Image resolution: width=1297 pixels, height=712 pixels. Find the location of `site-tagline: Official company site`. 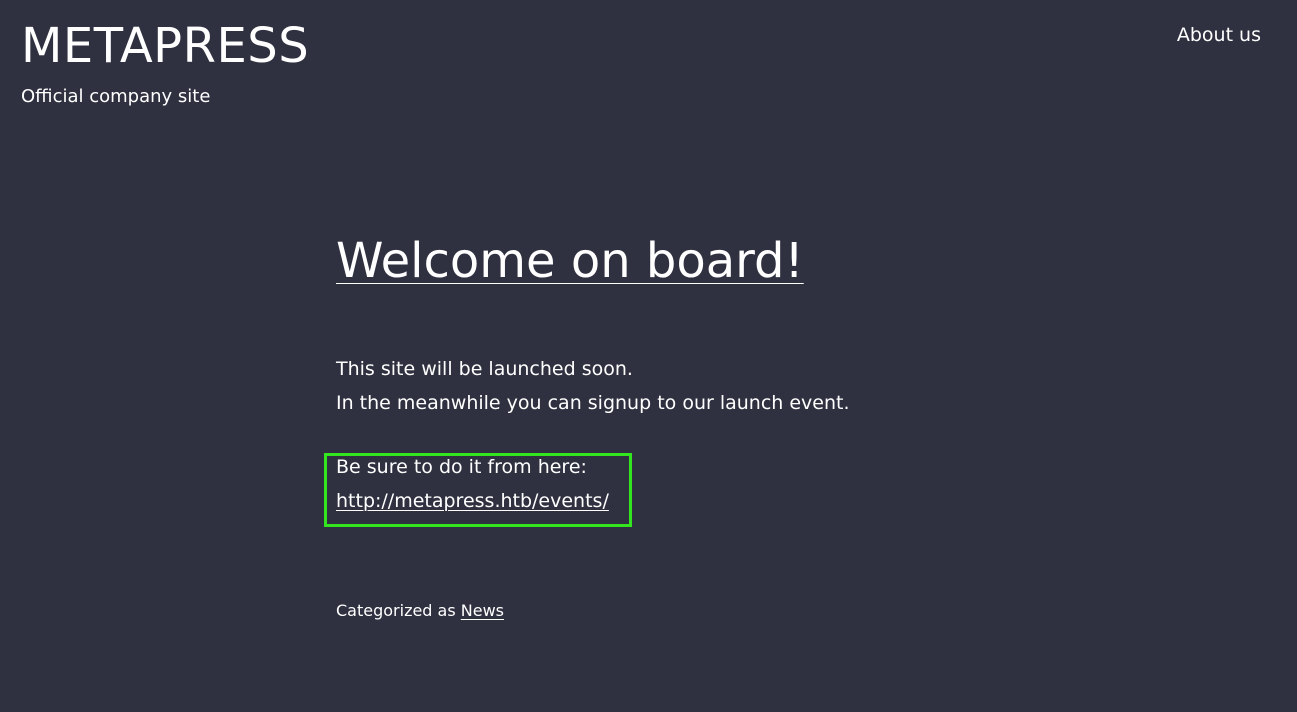

site-tagline: Official company site is located at coordinates (116, 96).